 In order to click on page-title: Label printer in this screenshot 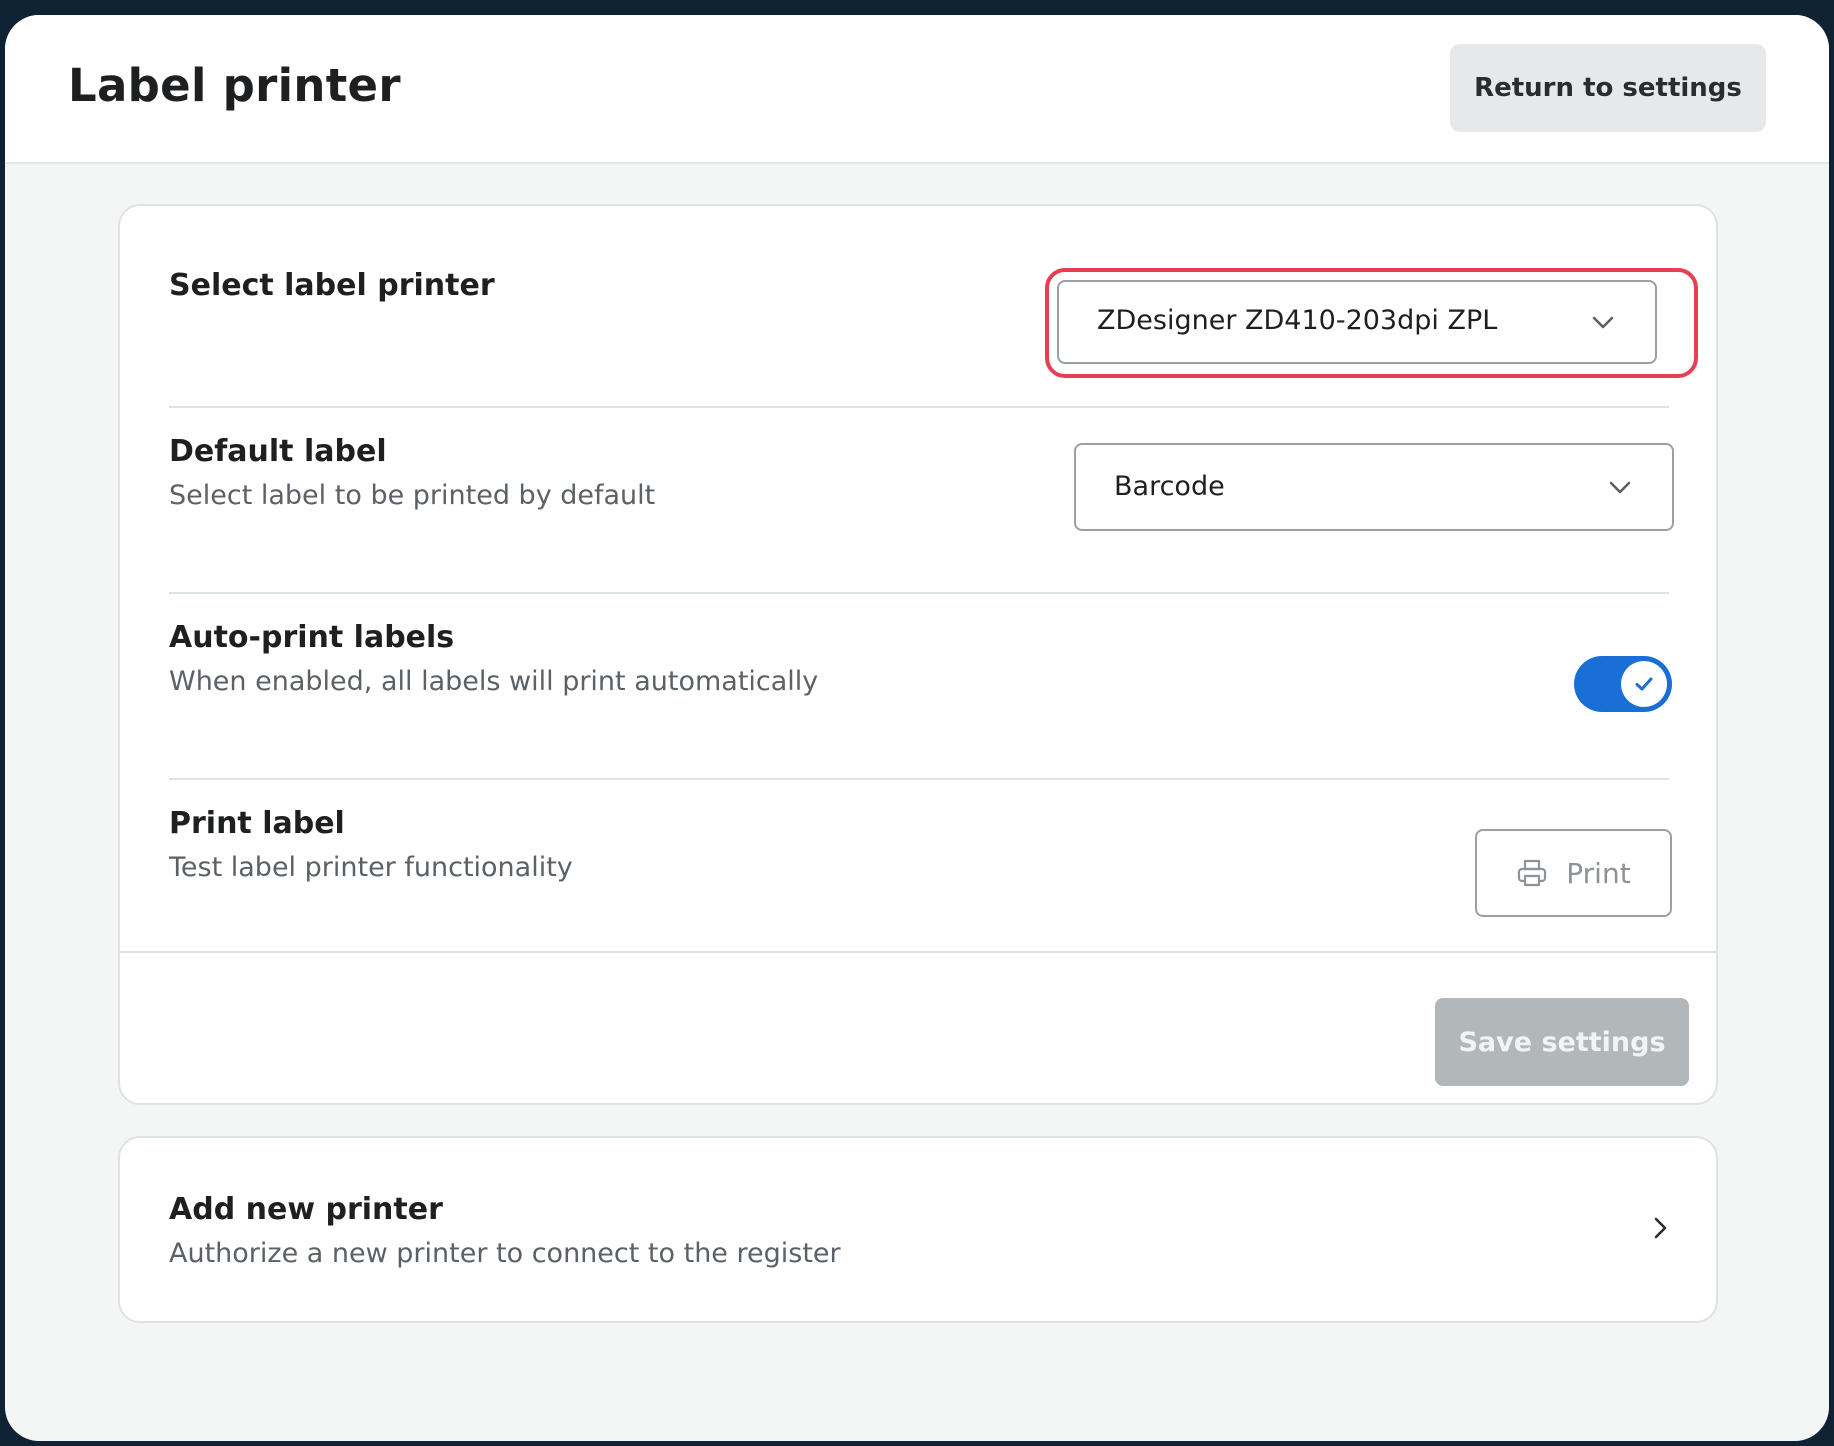, I will do `click(234, 85)`.